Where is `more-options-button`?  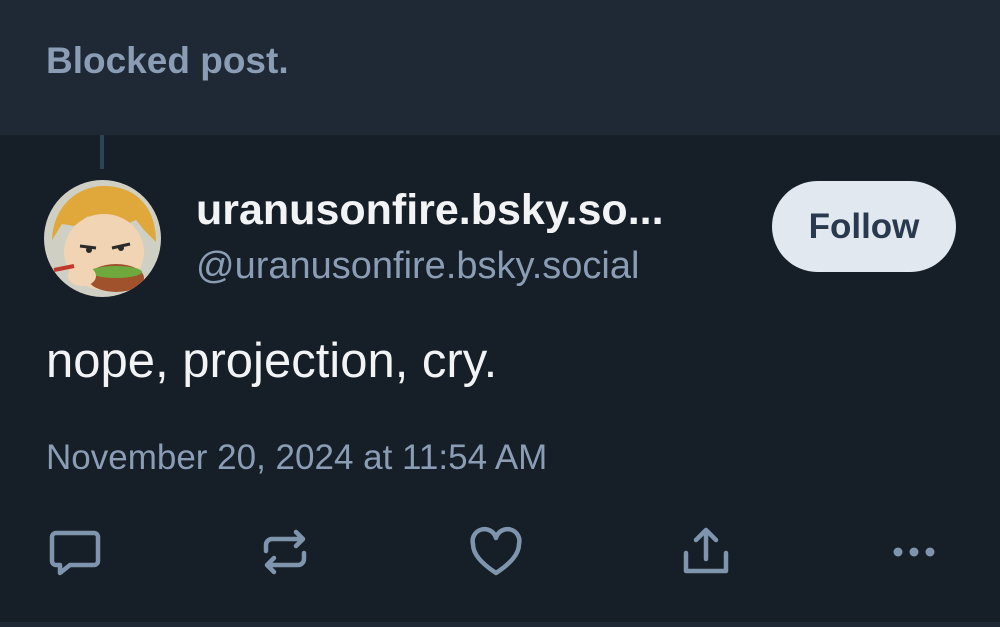
more-options-button is located at coordinates (914, 552).